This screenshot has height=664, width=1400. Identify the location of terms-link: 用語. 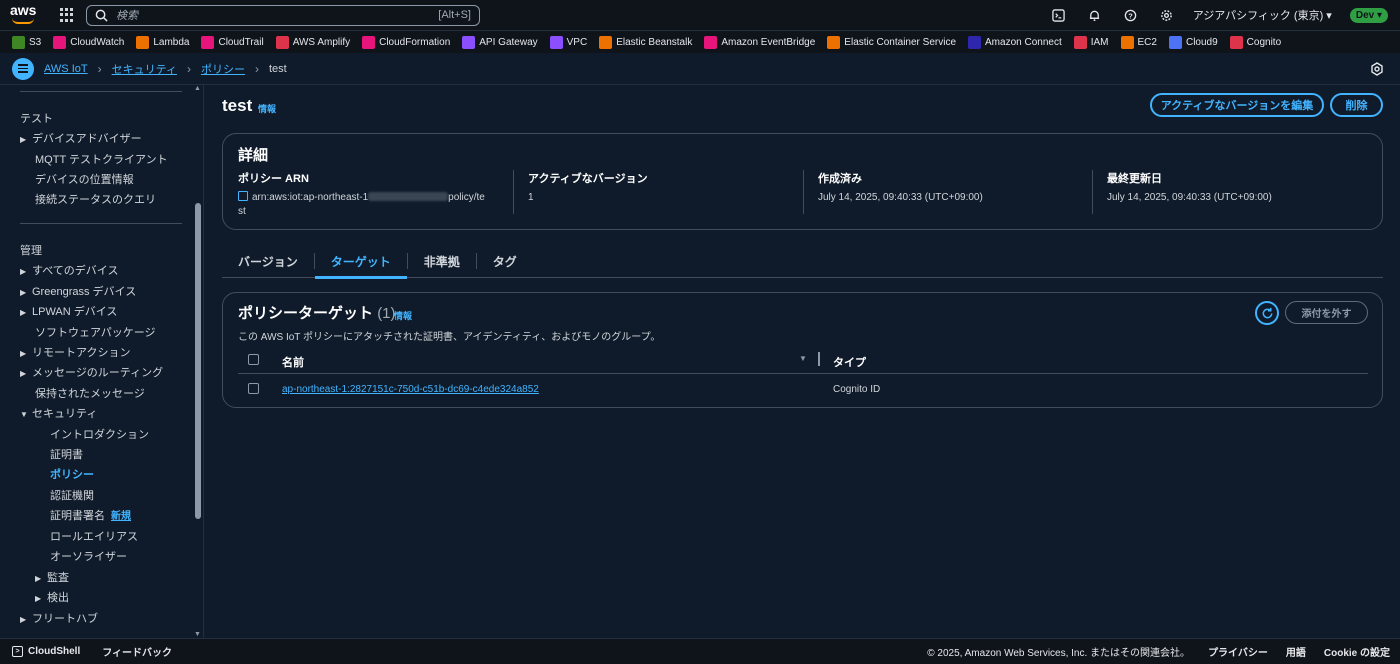
(1296, 651).